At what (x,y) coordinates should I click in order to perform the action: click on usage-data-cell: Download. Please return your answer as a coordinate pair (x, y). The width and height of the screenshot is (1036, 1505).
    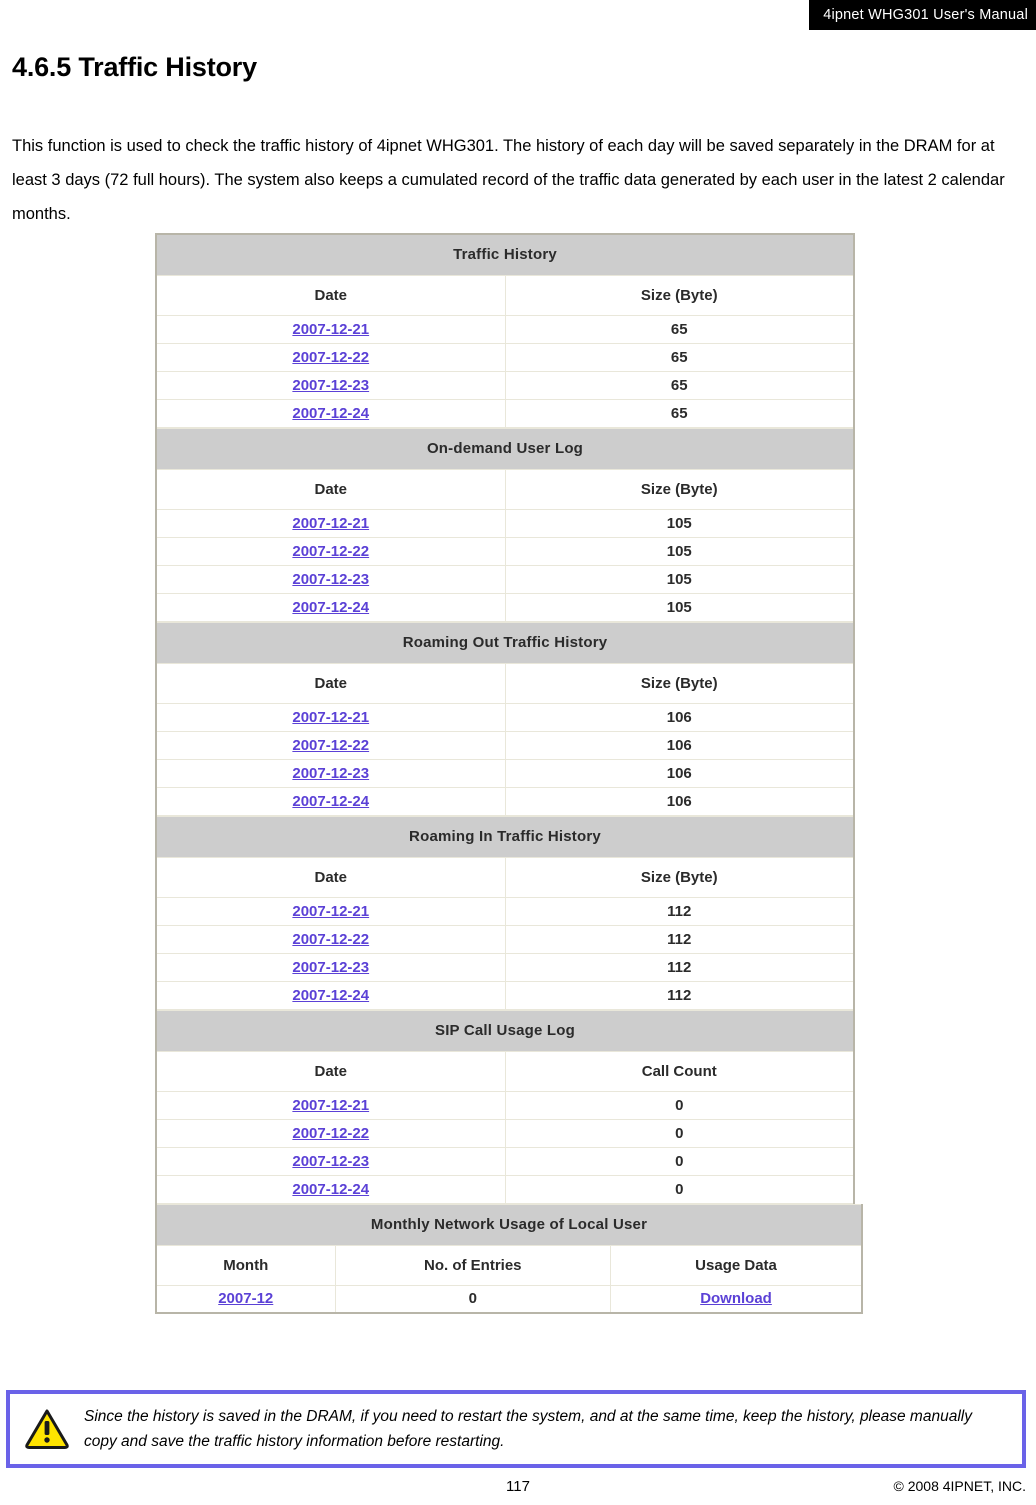
    Looking at the image, I should click on (736, 1299).